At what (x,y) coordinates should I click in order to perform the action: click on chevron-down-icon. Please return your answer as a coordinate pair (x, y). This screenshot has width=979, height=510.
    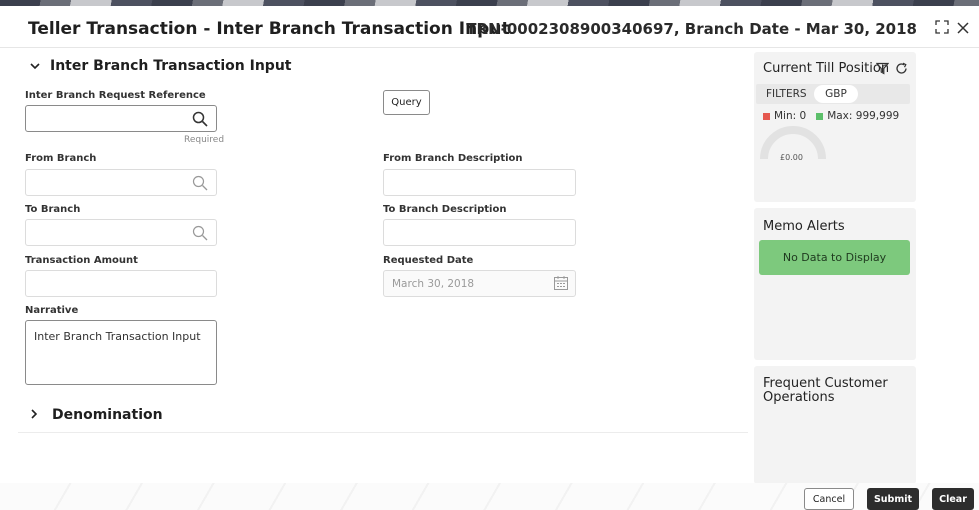
    Looking at the image, I should click on (35, 66).